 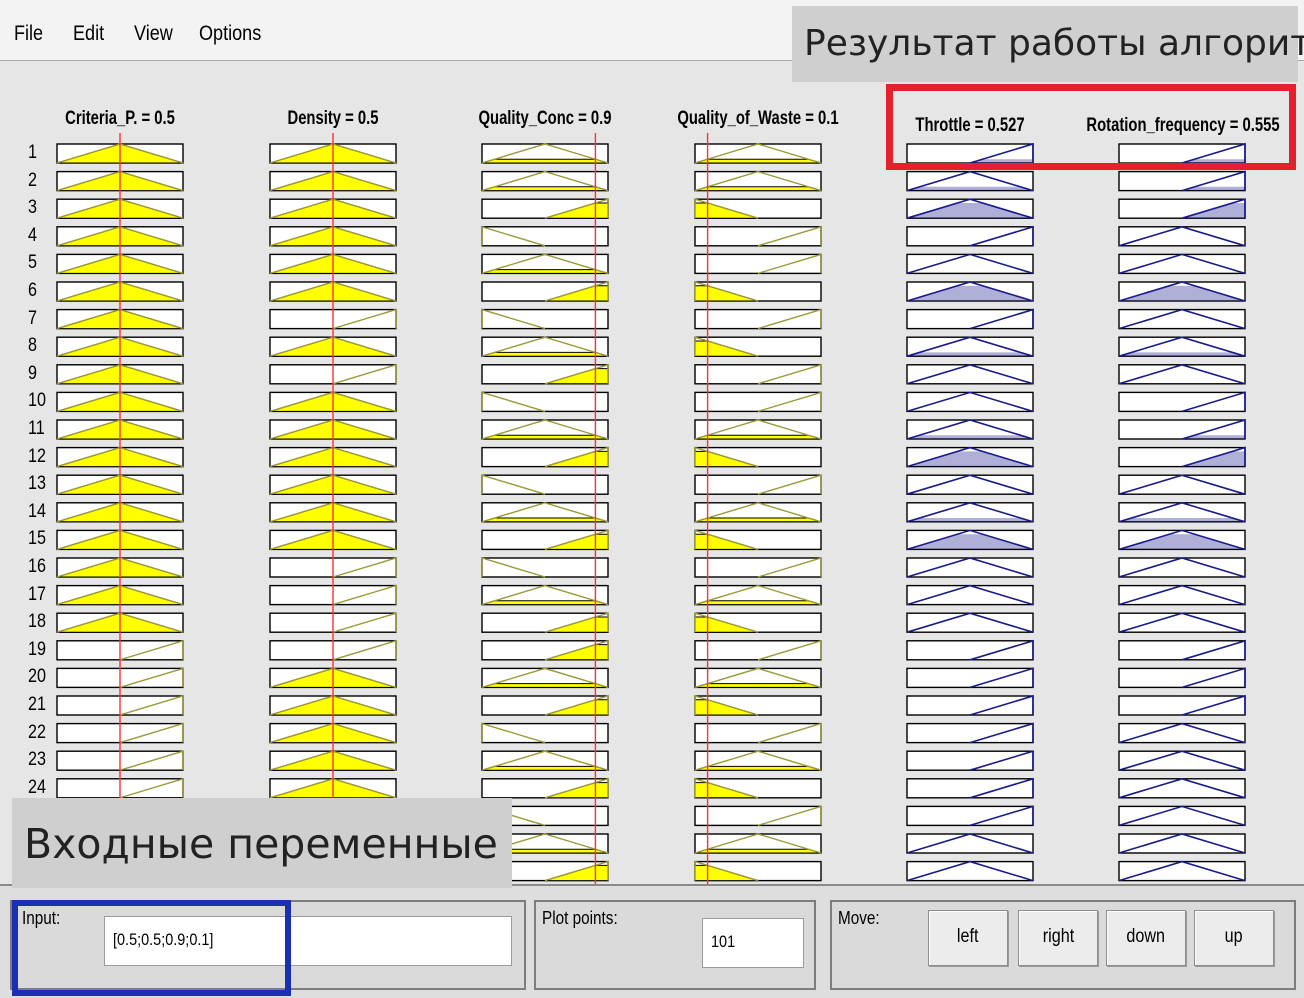 I want to click on move-panel: Move: left right down up, so click(x=1063, y=945).